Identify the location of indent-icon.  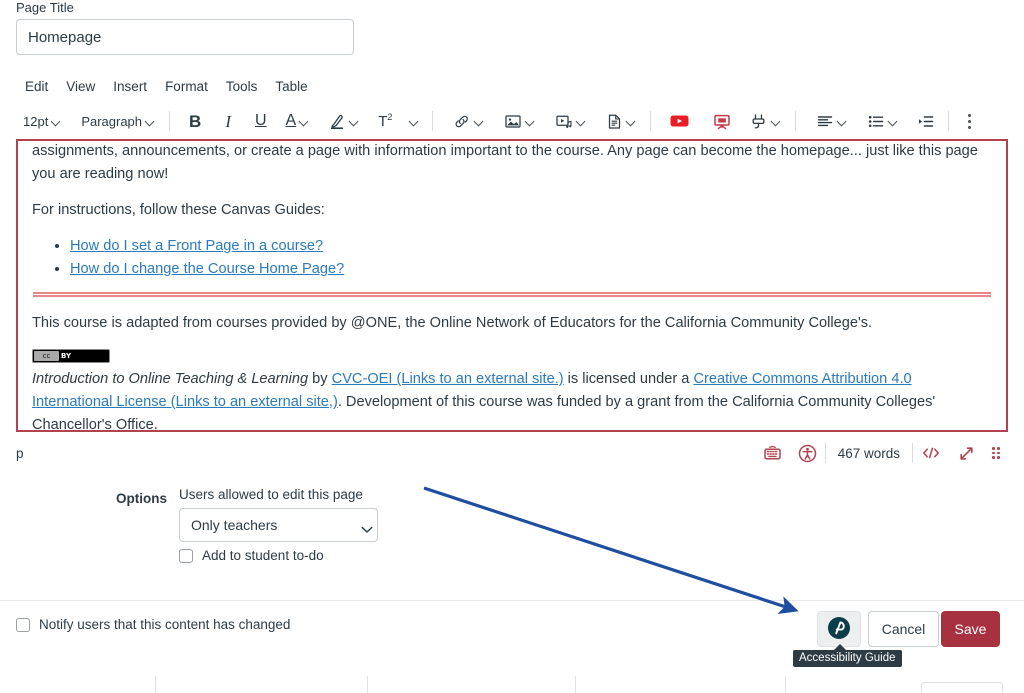
(926, 121).